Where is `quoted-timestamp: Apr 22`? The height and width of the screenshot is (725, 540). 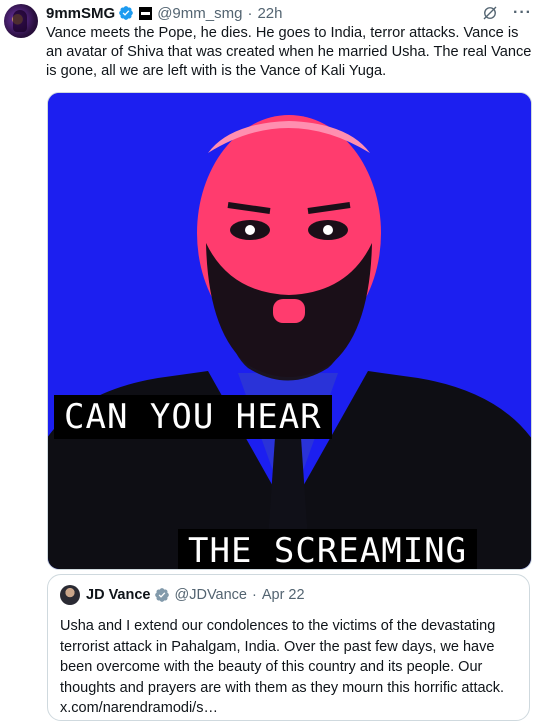
quoted-timestamp: Apr 22 is located at coordinates (283, 595).